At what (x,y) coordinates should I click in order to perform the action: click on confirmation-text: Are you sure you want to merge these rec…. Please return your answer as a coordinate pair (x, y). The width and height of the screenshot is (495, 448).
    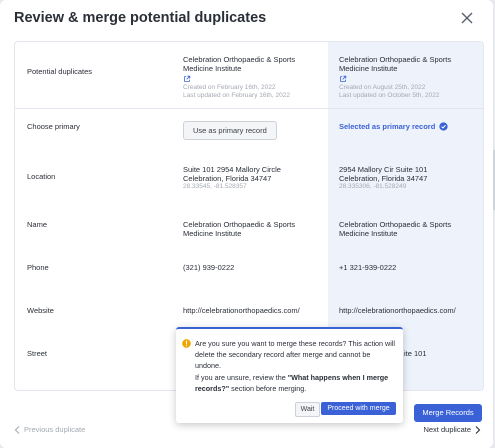
    Looking at the image, I should click on (295, 355).